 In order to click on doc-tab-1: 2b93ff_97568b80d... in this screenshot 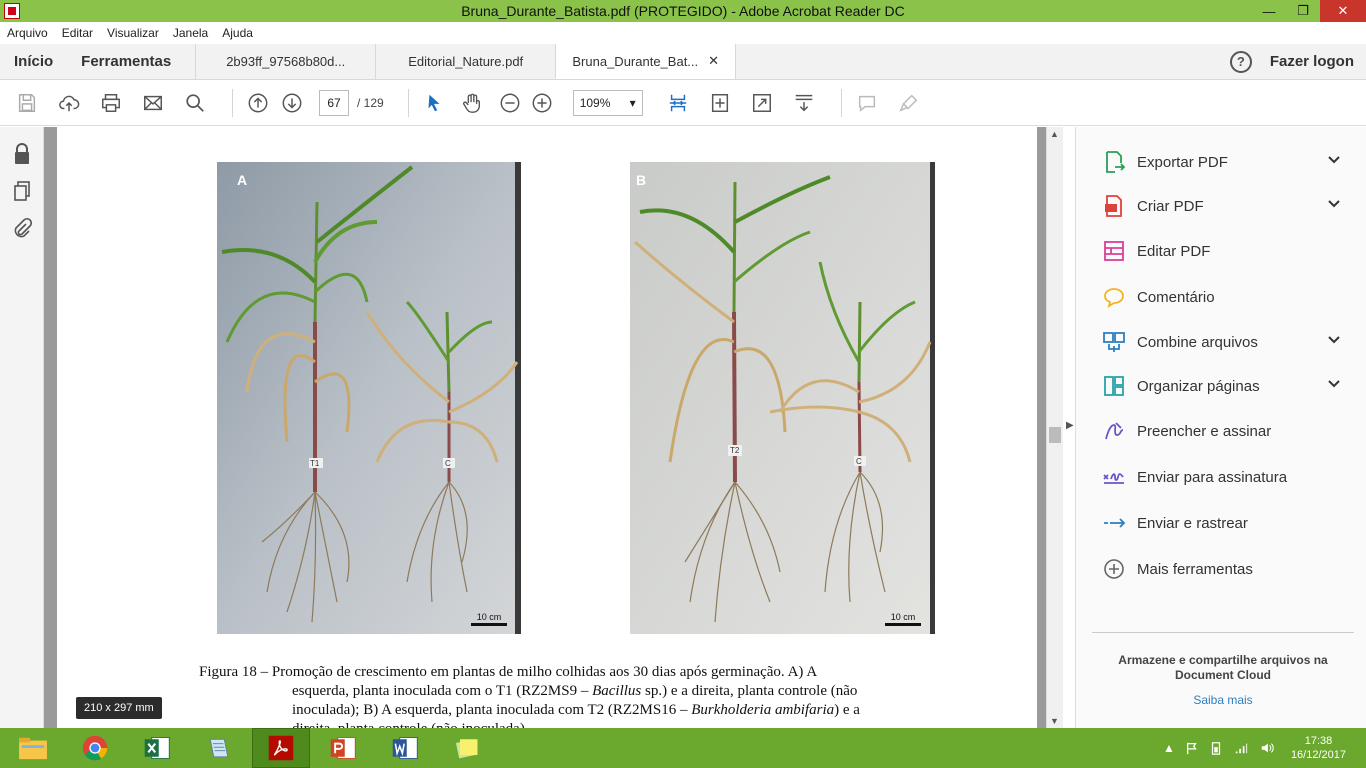, I will do `click(285, 61)`.